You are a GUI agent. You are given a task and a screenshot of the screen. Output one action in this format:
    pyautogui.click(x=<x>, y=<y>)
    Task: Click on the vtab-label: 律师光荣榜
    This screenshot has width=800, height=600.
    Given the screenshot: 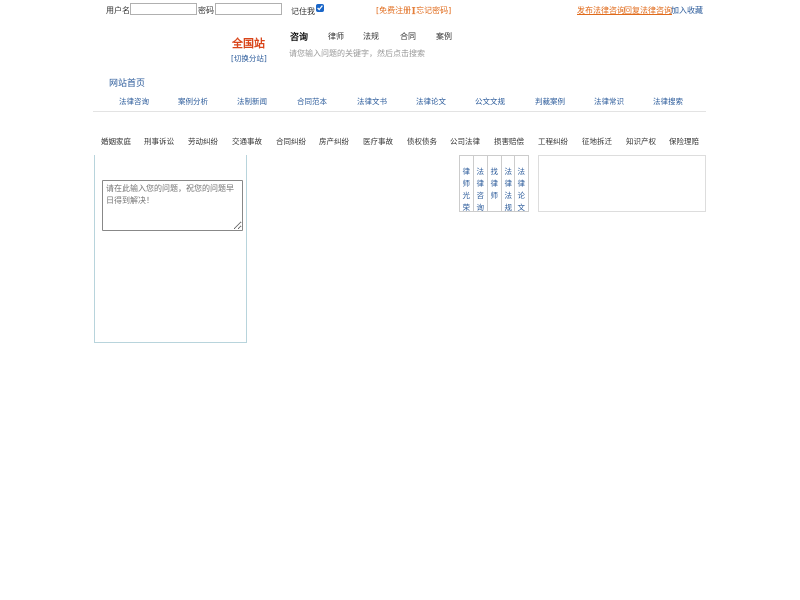 What is the action you would take?
    pyautogui.click(x=466, y=189)
    